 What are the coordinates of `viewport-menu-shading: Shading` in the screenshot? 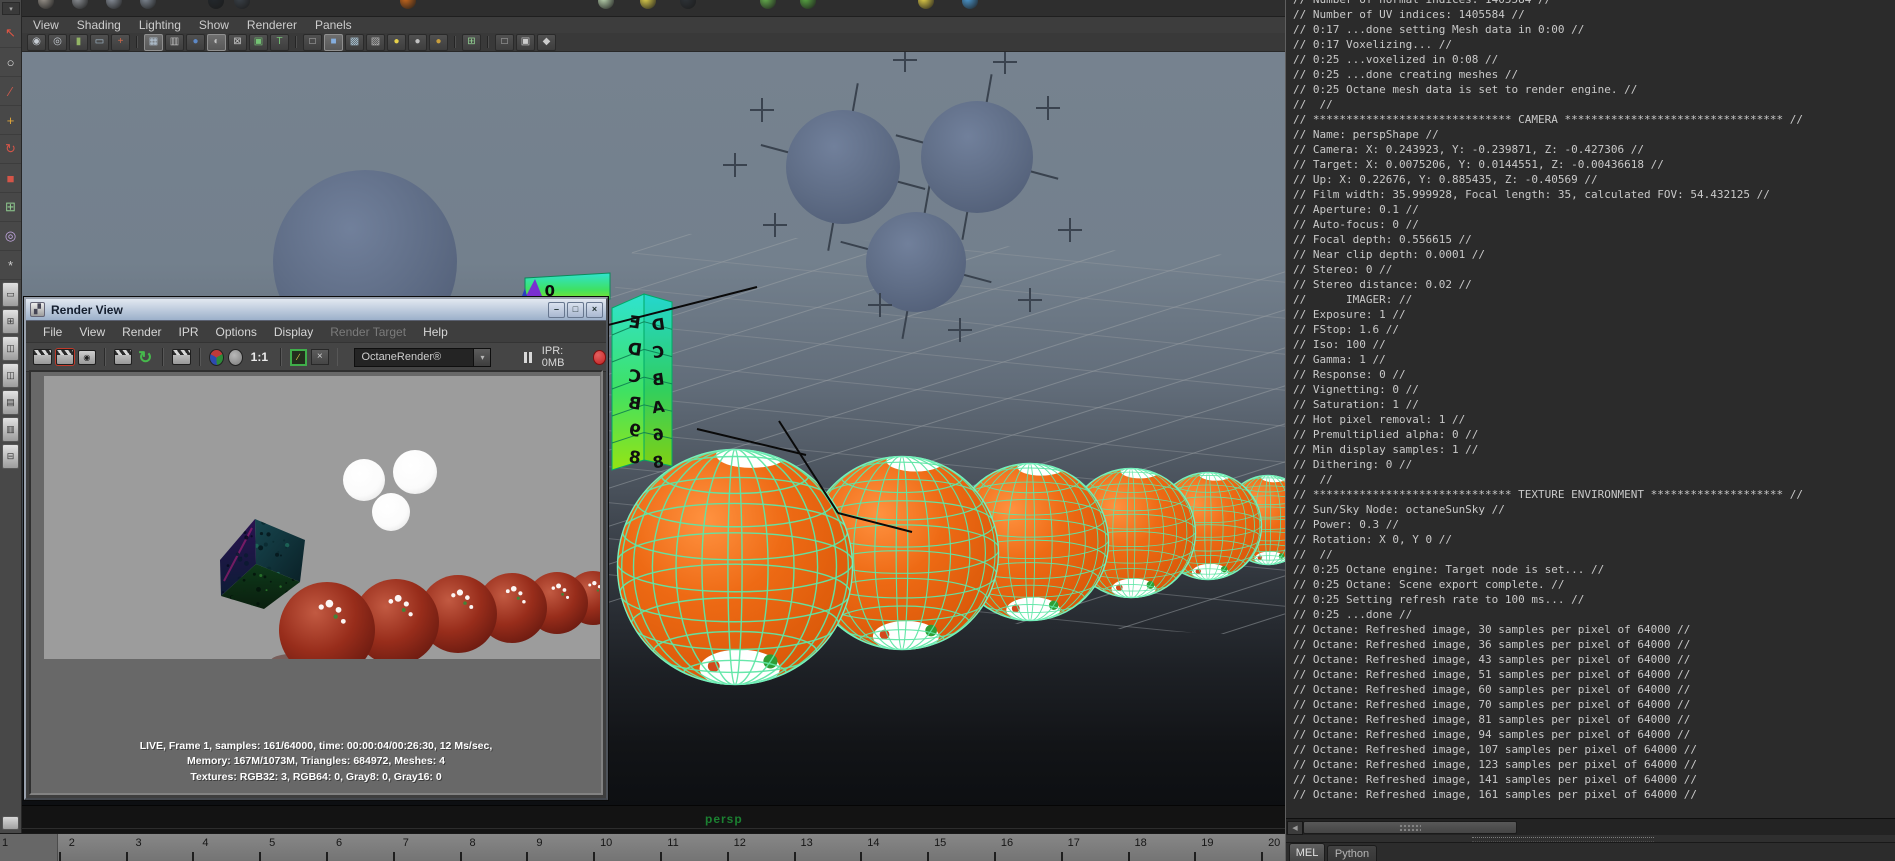 It's located at (99, 25).